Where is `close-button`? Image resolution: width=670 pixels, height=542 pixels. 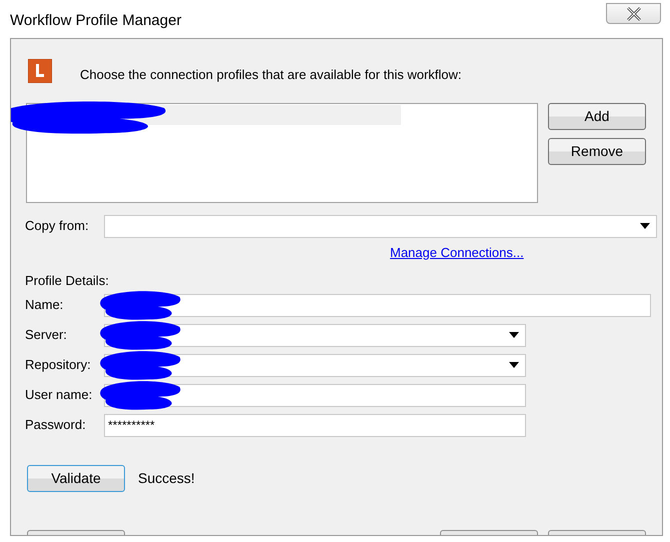 close-button is located at coordinates (633, 13).